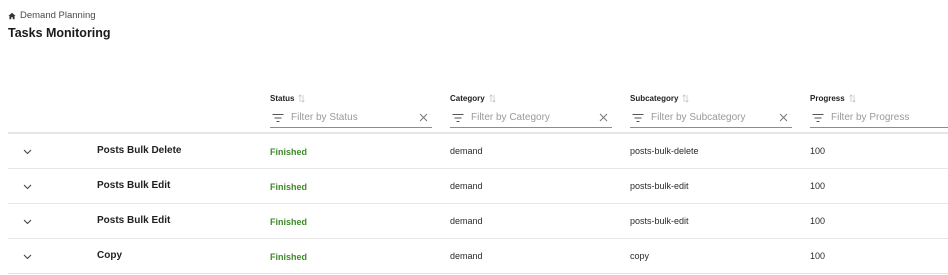  What do you see at coordinates (664, 151) in the screenshot?
I see `subcategory-value: posts-bulk-delete` at bounding box center [664, 151].